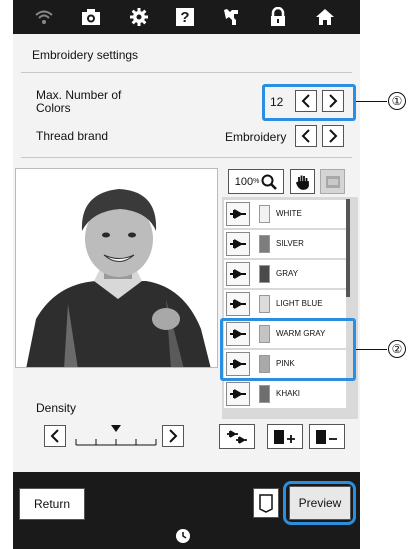 This screenshot has height=549, width=418. I want to click on camera-icon, so click(91, 17).